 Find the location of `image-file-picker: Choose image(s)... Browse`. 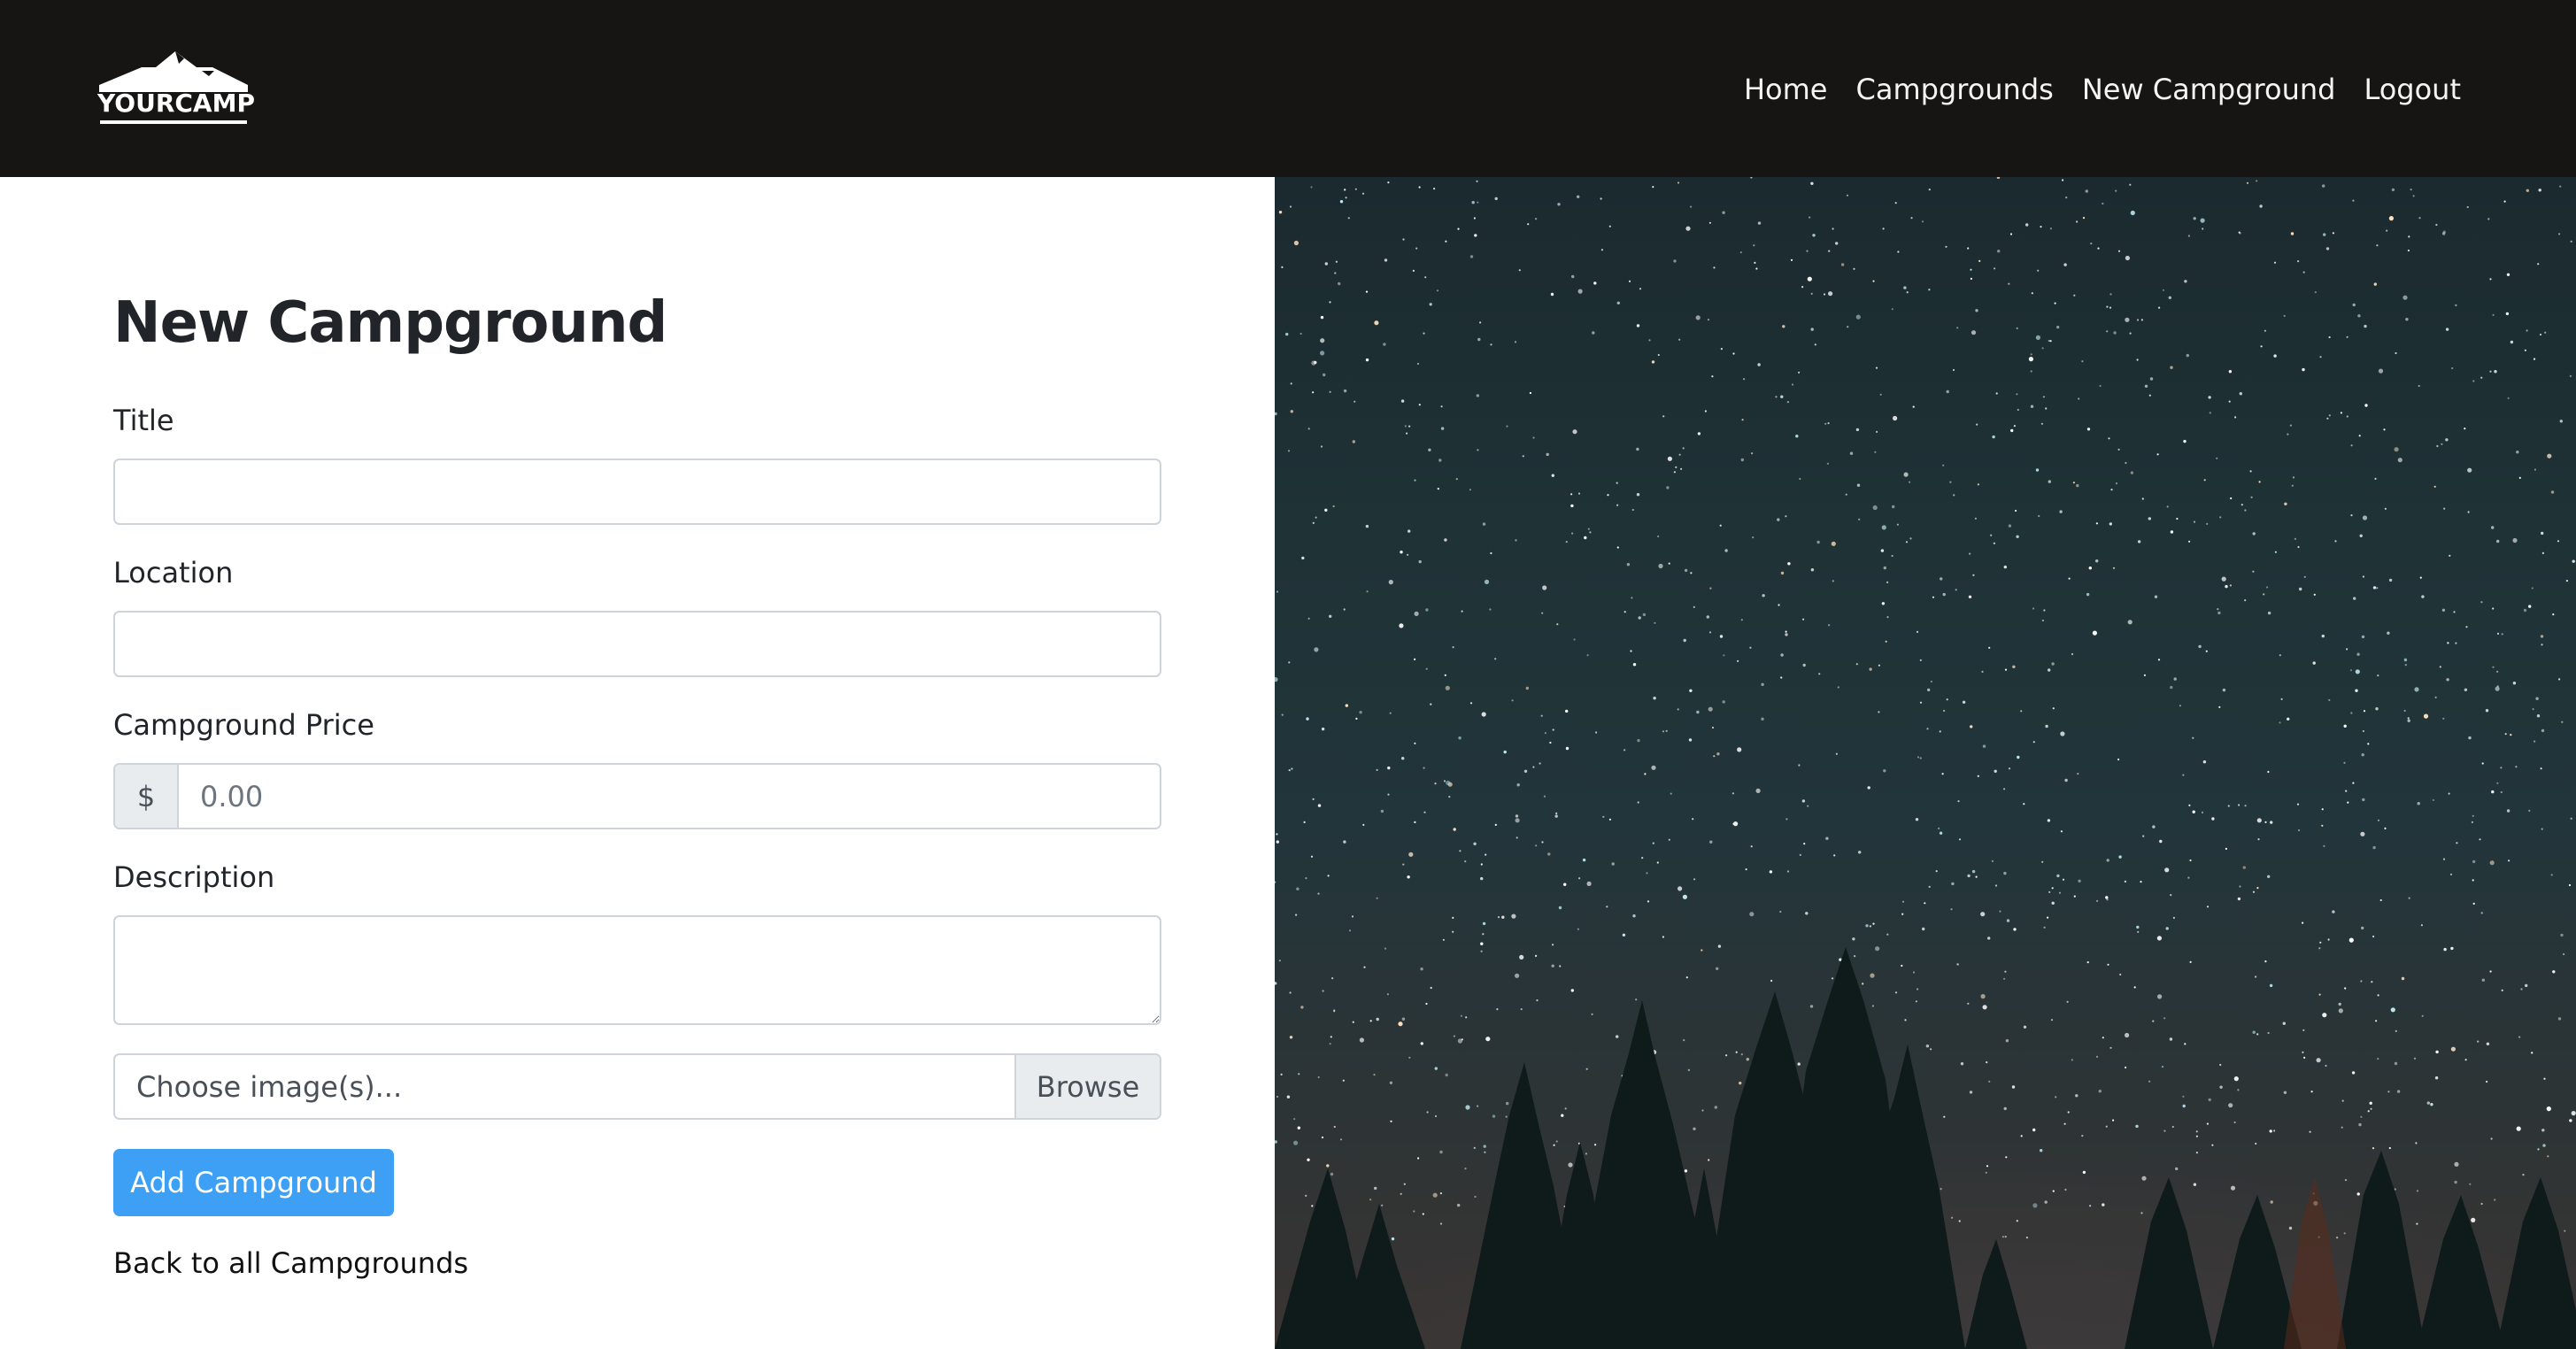

image-file-picker: Choose image(s)... Browse is located at coordinates (637, 1086).